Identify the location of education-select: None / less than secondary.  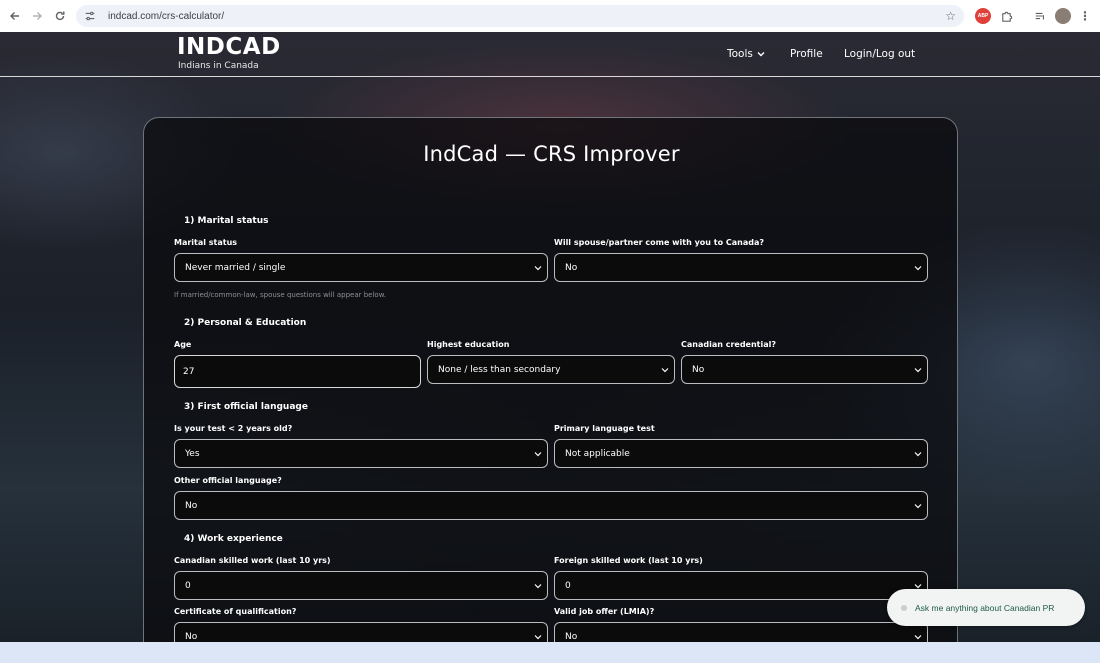
(551, 369).